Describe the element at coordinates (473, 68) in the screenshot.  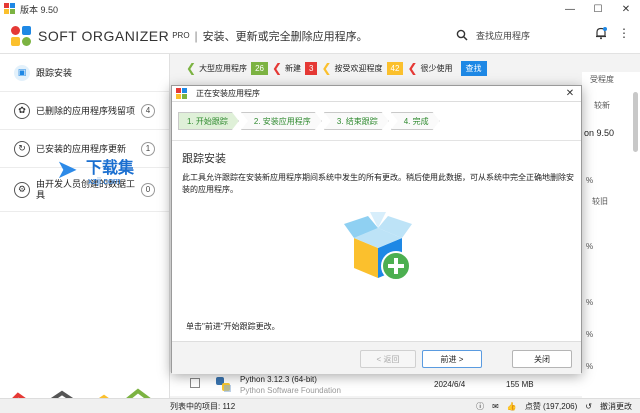
I see `find-button: 查找` at that location.